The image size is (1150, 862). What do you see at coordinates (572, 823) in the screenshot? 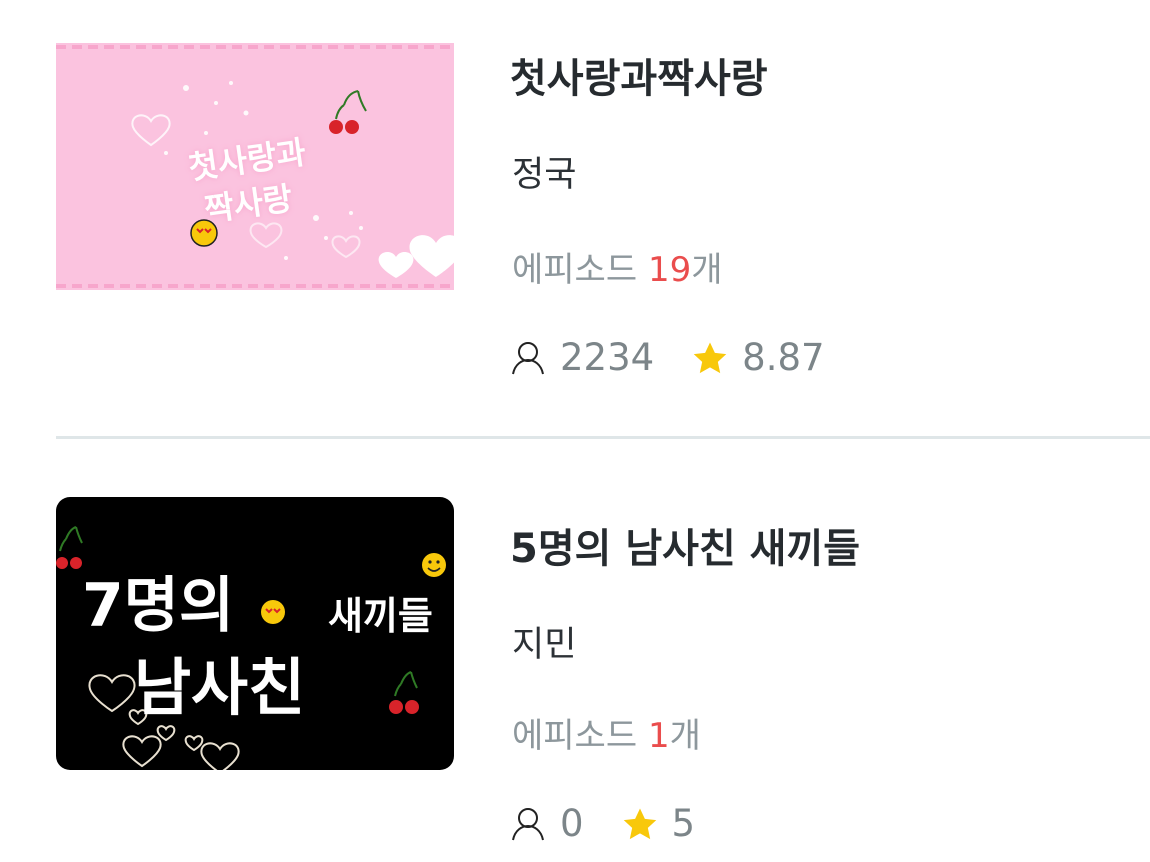
I see `view-count: 0` at bounding box center [572, 823].